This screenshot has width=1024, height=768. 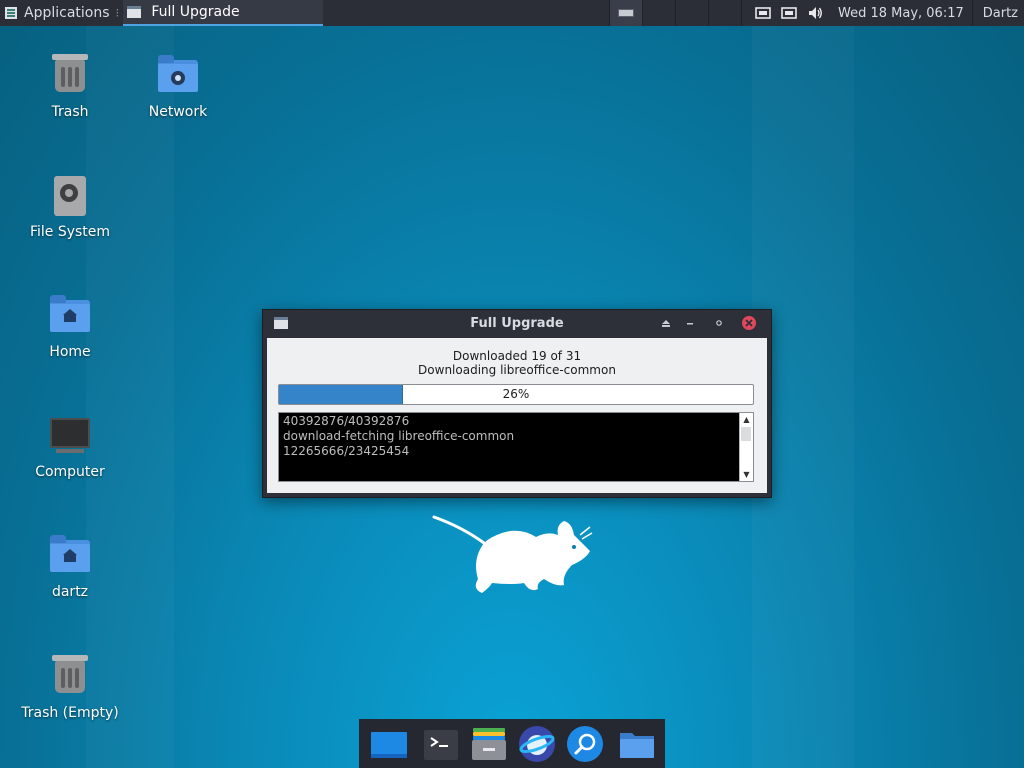 I want to click on terminal-icon, so click(x=441, y=744).